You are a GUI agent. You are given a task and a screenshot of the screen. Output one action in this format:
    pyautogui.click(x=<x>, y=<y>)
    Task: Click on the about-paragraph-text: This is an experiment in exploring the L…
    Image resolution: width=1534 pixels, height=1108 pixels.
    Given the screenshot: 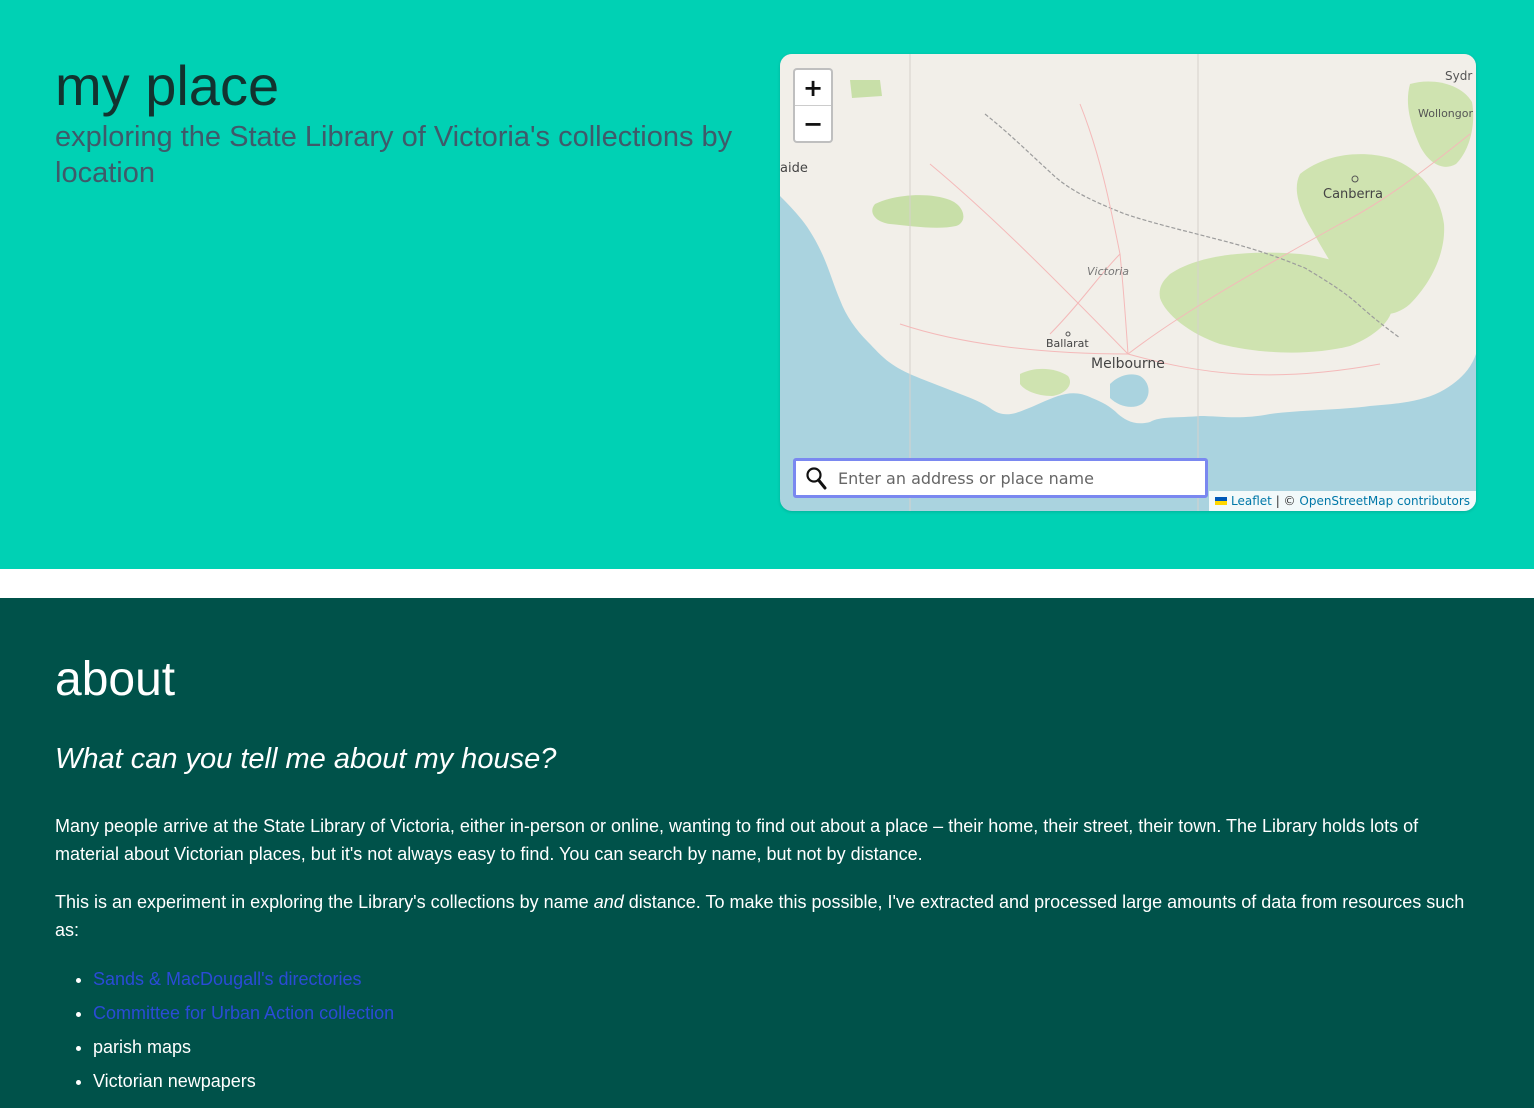 What is the action you would take?
    pyautogui.click(x=324, y=902)
    